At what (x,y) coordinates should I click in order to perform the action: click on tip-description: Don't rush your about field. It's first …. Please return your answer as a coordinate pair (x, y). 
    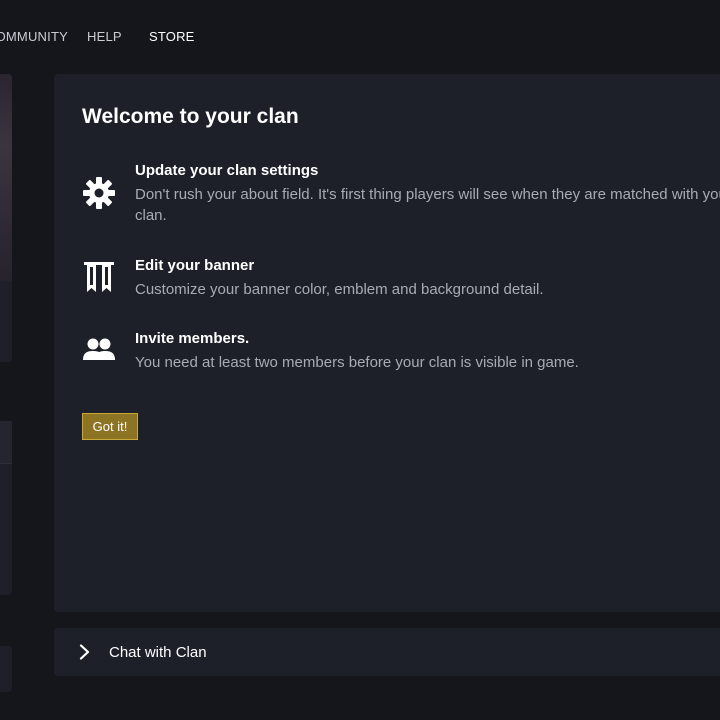
    Looking at the image, I should click on (427, 205).